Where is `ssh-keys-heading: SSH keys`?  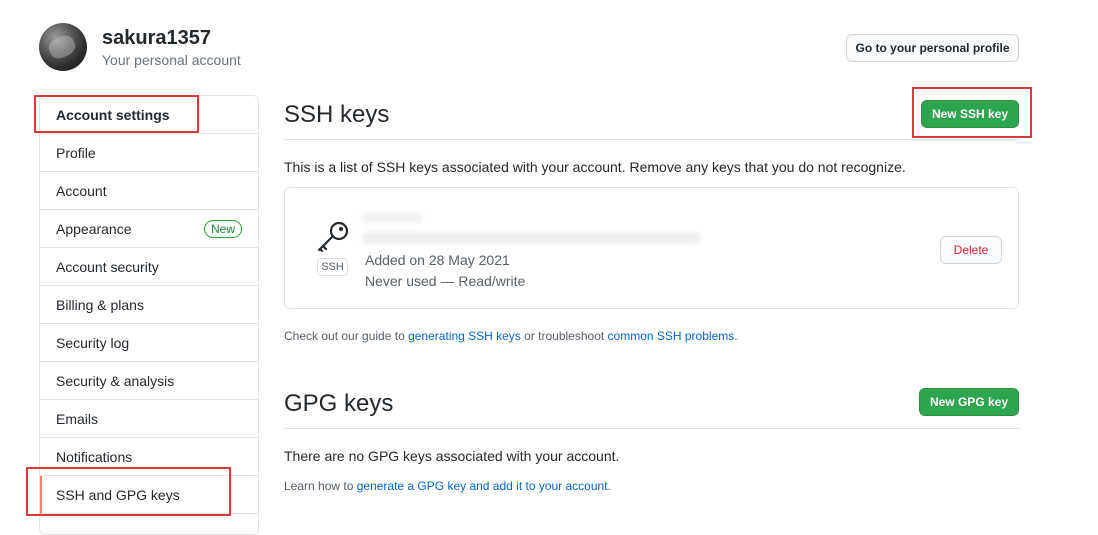
ssh-keys-heading: SSH keys is located at coordinates (337, 114).